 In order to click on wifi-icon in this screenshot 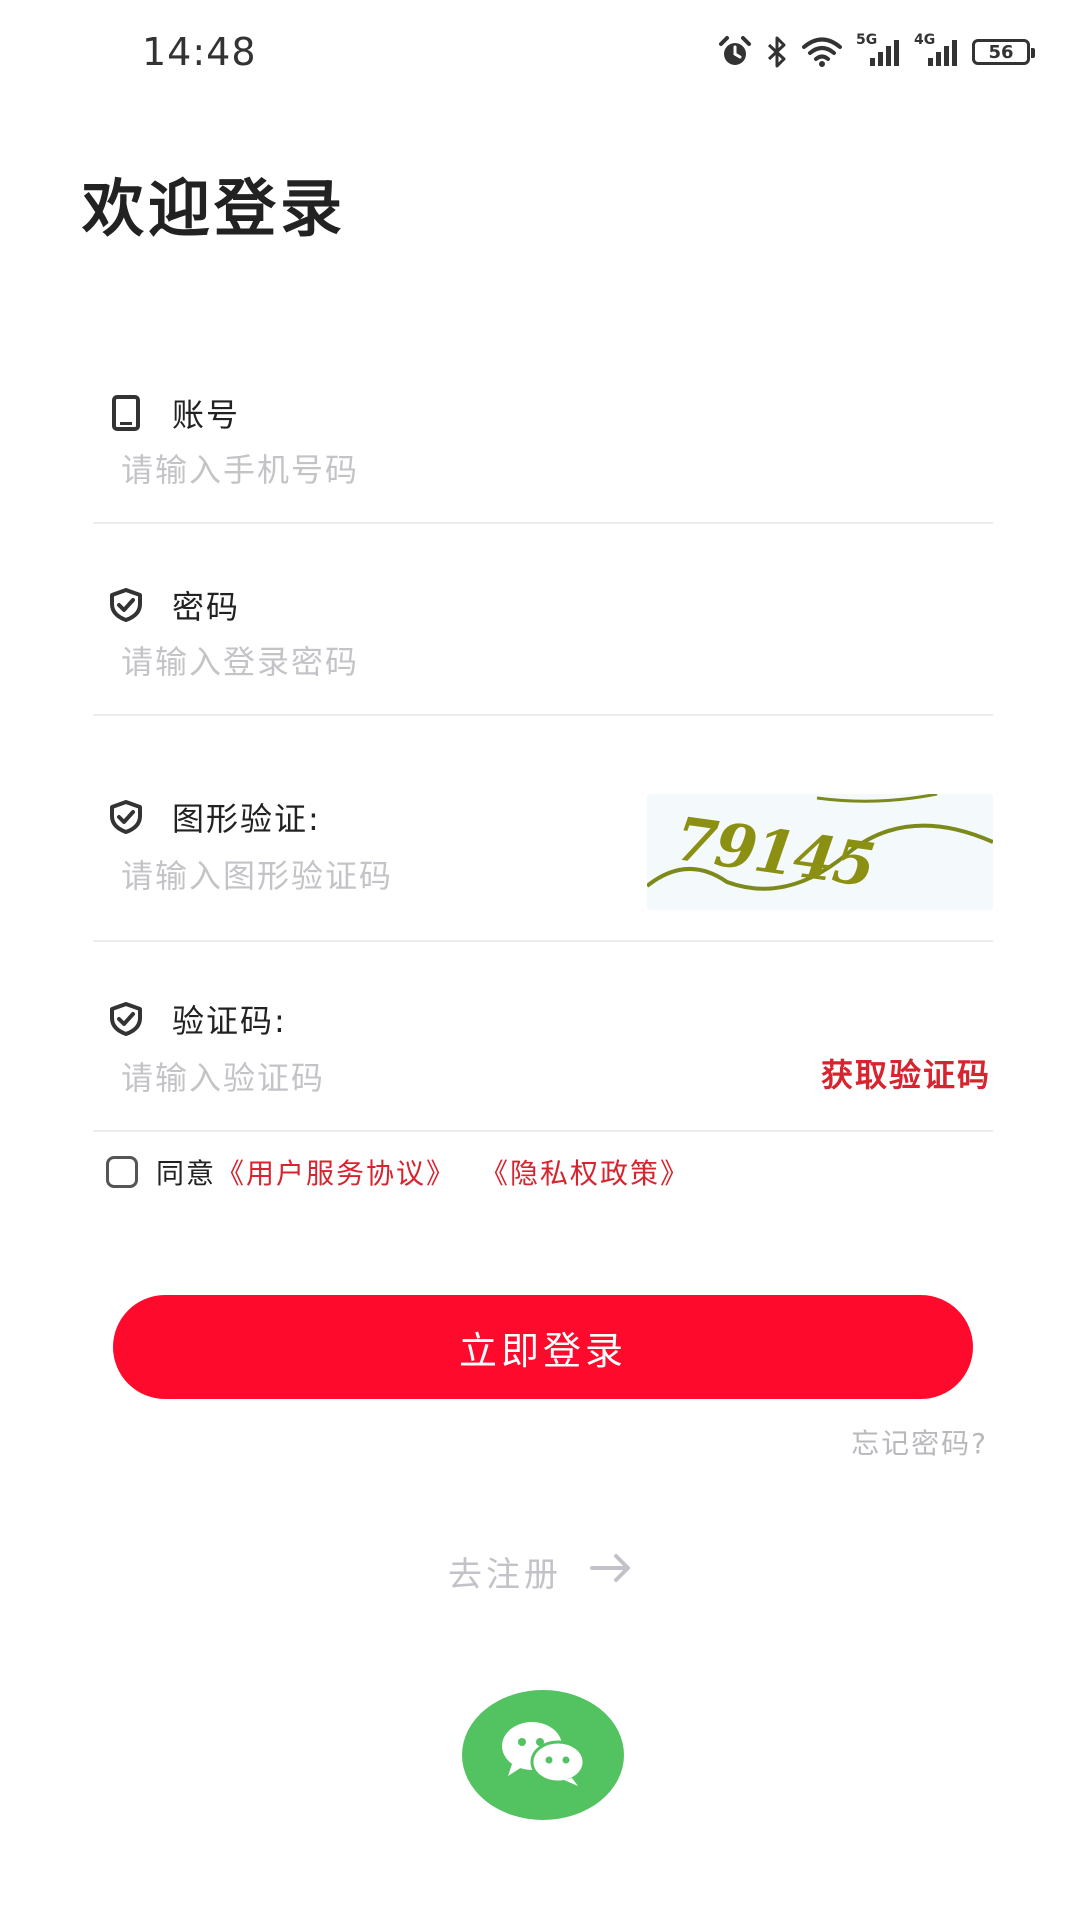, I will do `click(822, 52)`.